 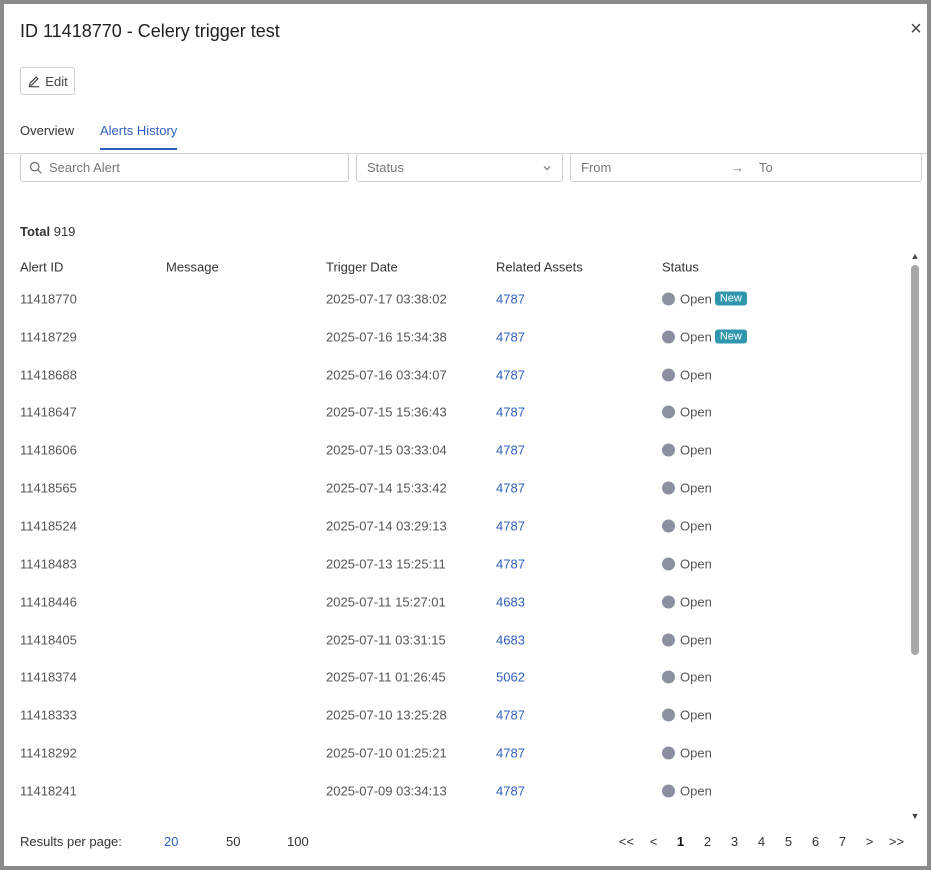 I want to click on page-button-4: 3, so click(x=734, y=841).